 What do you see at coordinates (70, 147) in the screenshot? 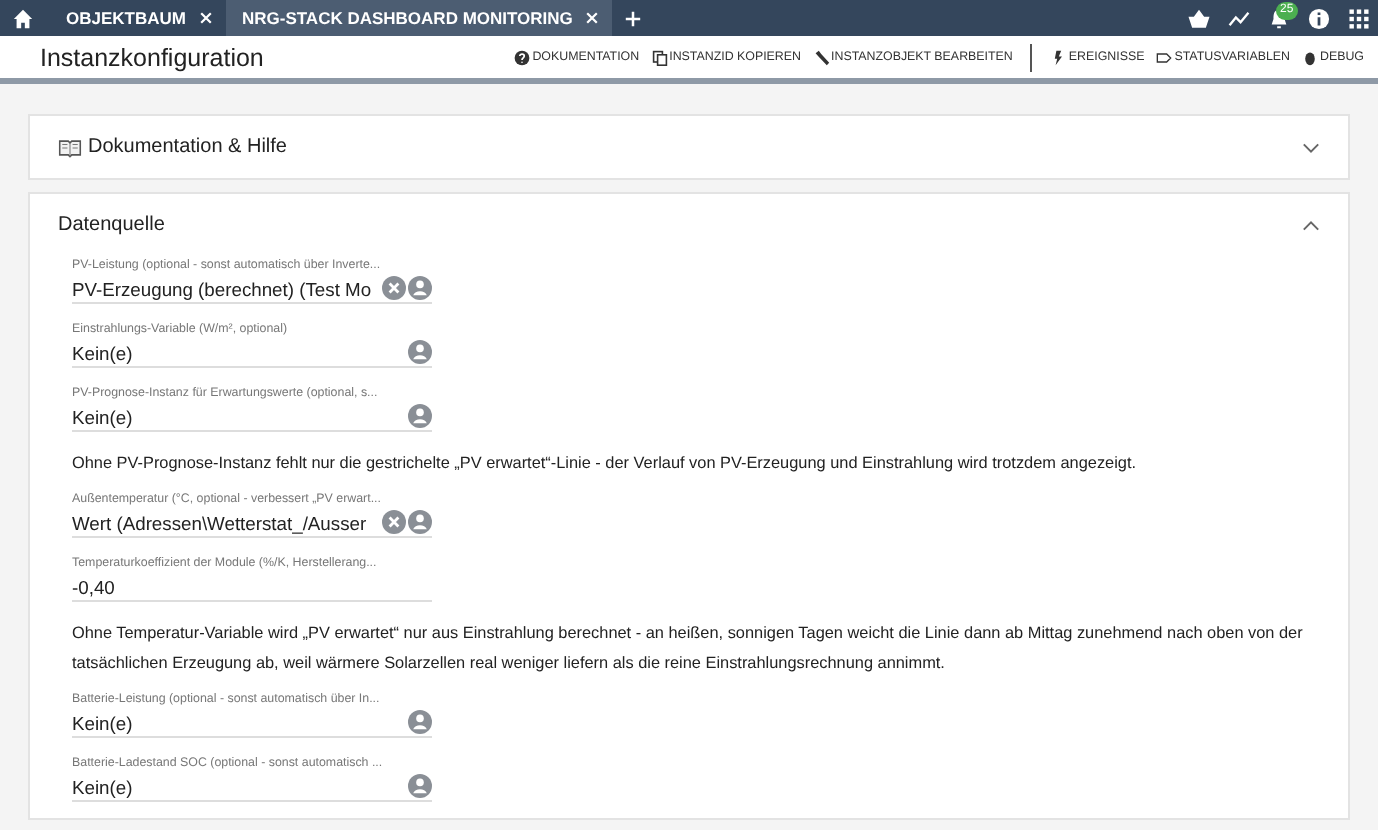
I see `book-icon` at bounding box center [70, 147].